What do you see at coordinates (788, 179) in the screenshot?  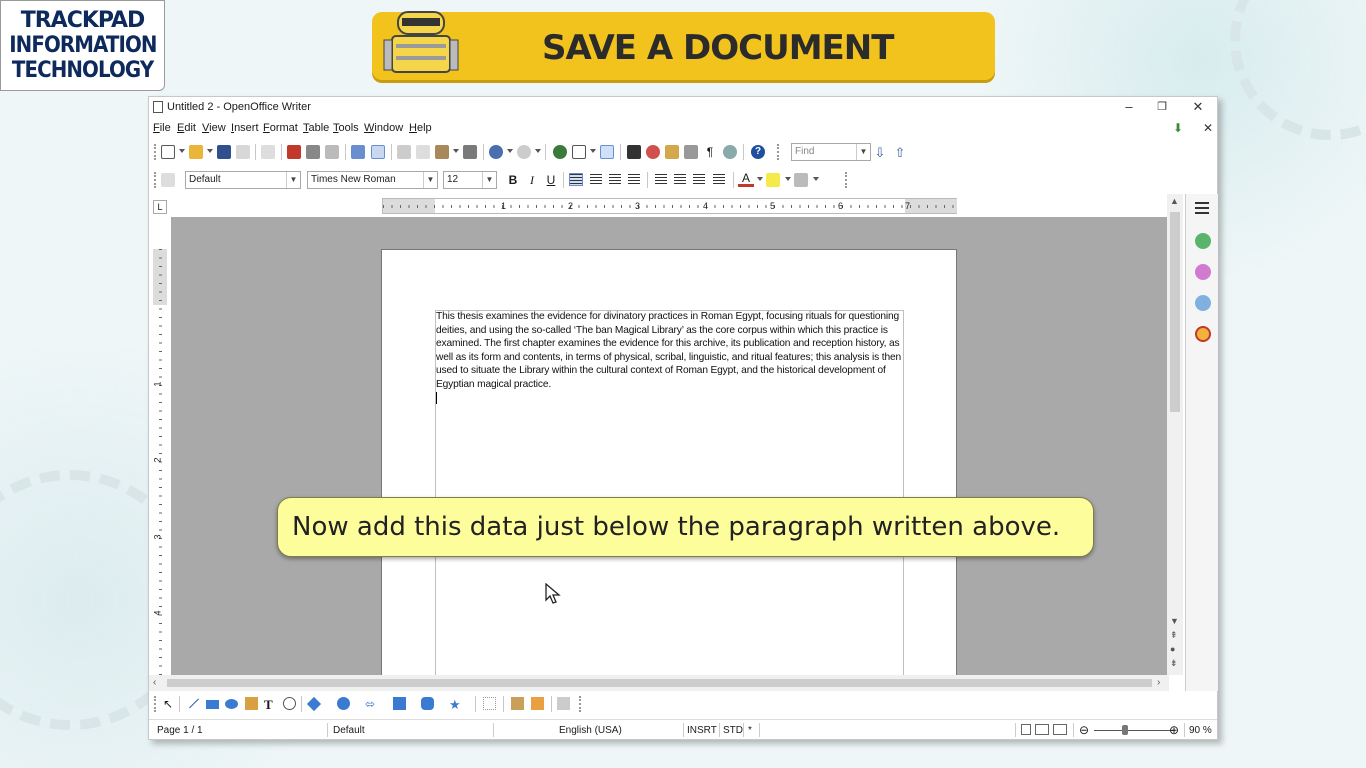 I see `highlighting-dropdown-arrow` at bounding box center [788, 179].